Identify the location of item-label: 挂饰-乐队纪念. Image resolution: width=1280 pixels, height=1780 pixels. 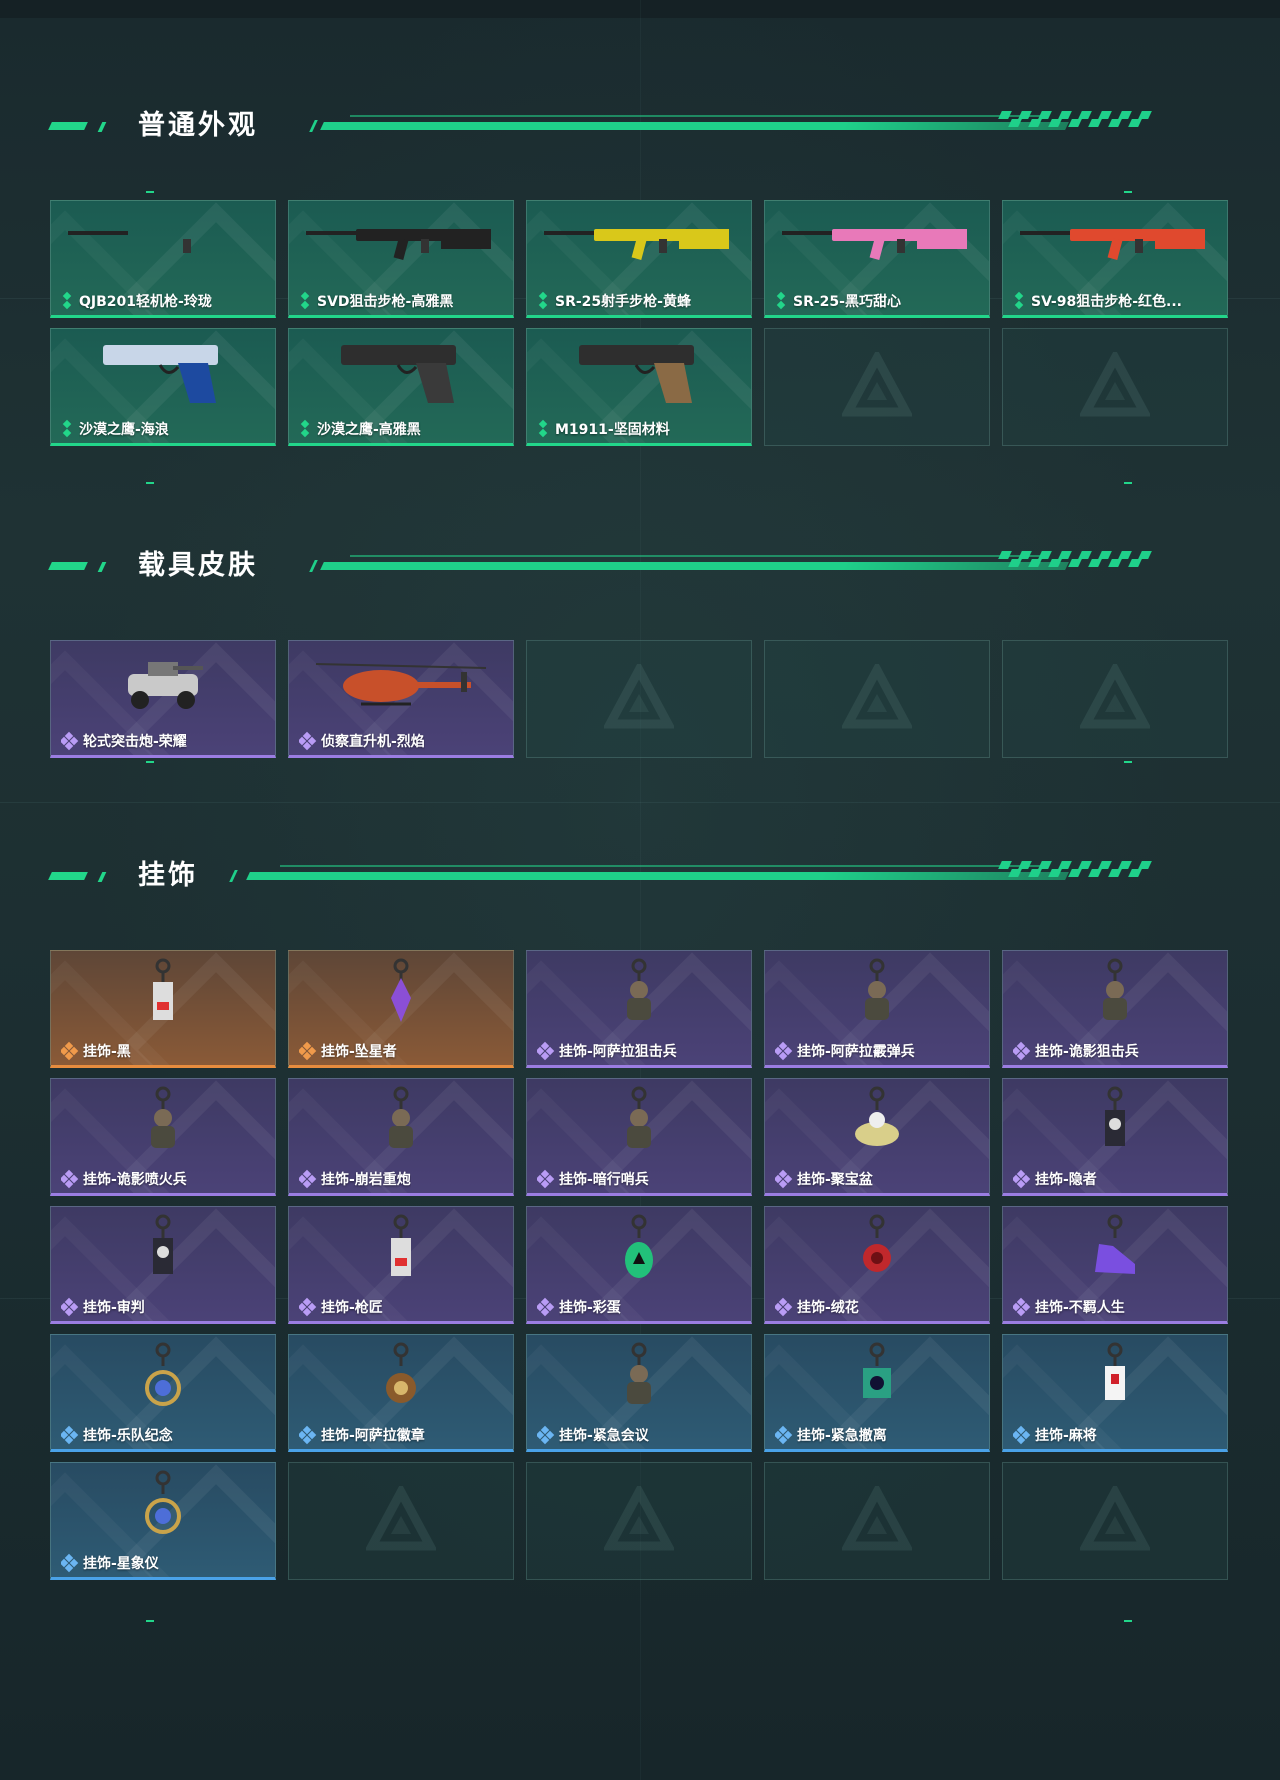
(165, 1435).